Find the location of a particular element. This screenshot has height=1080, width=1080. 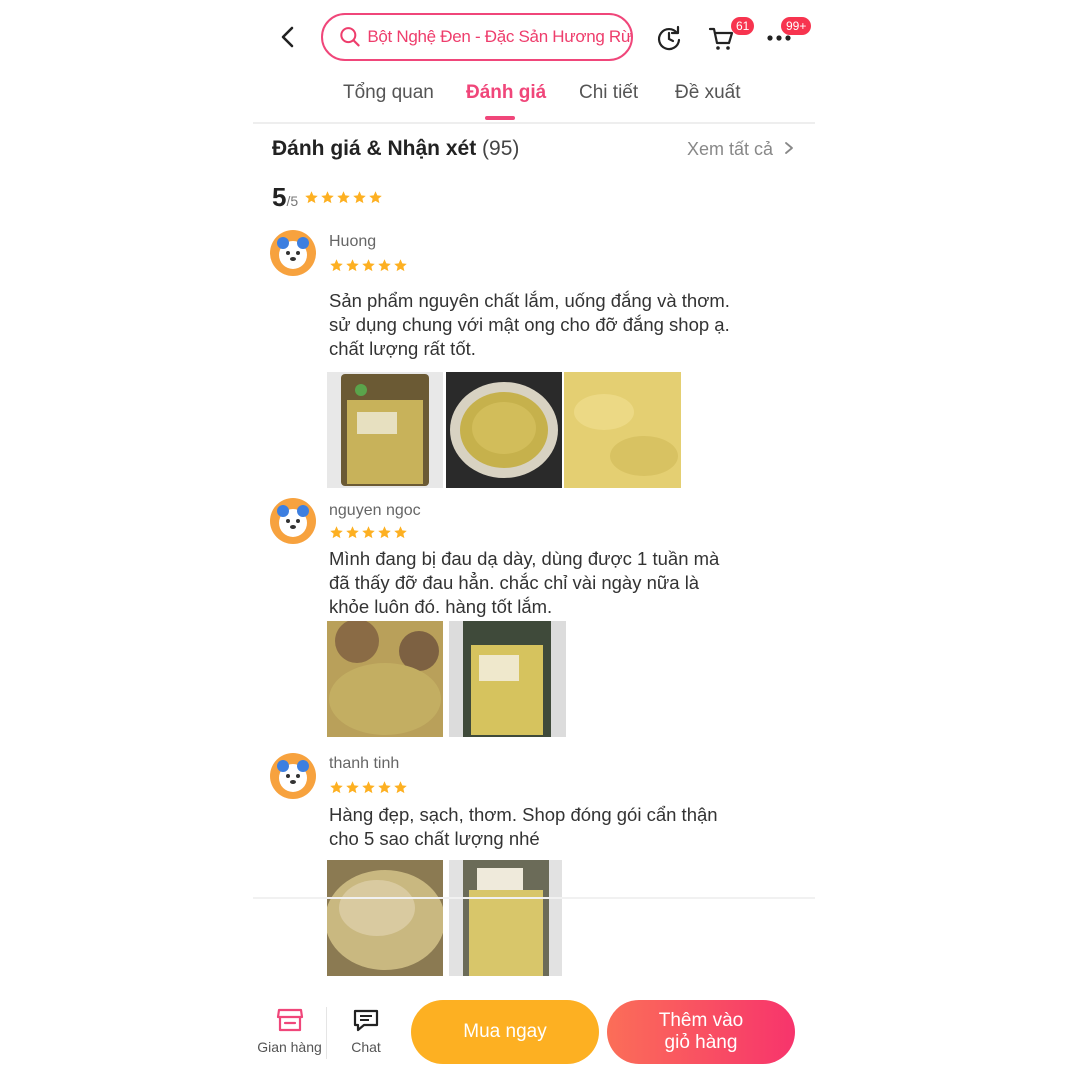

reviews-count: (95) is located at coordinates (501, 148).